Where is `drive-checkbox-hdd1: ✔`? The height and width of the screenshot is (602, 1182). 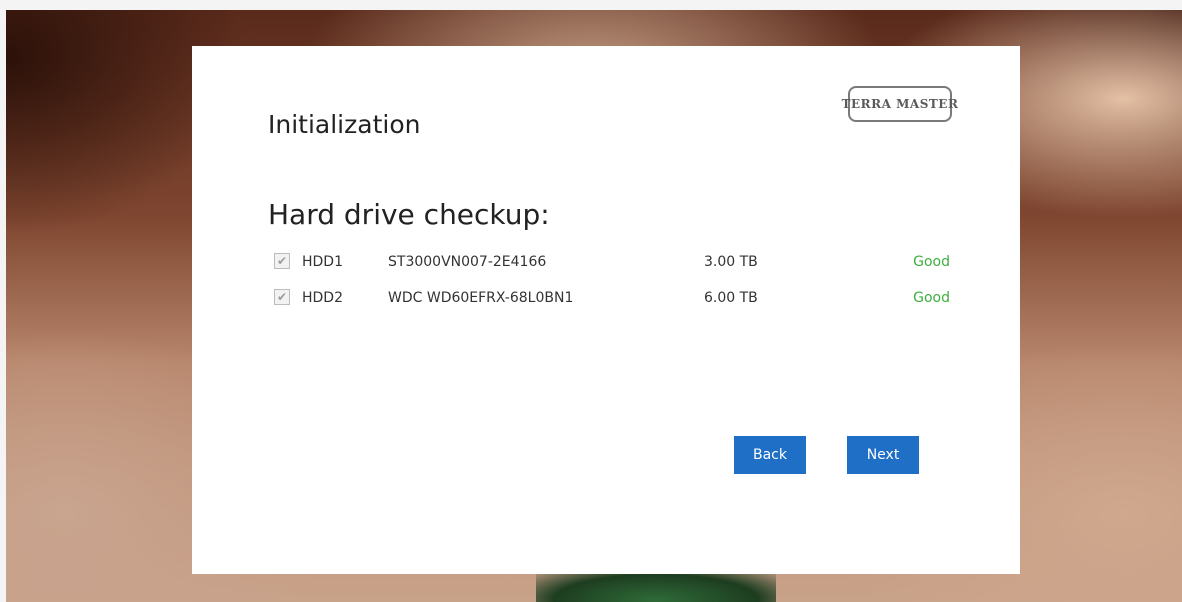 drive-checkbox-hdd1: ✔ is located at coordinates (282, 261).